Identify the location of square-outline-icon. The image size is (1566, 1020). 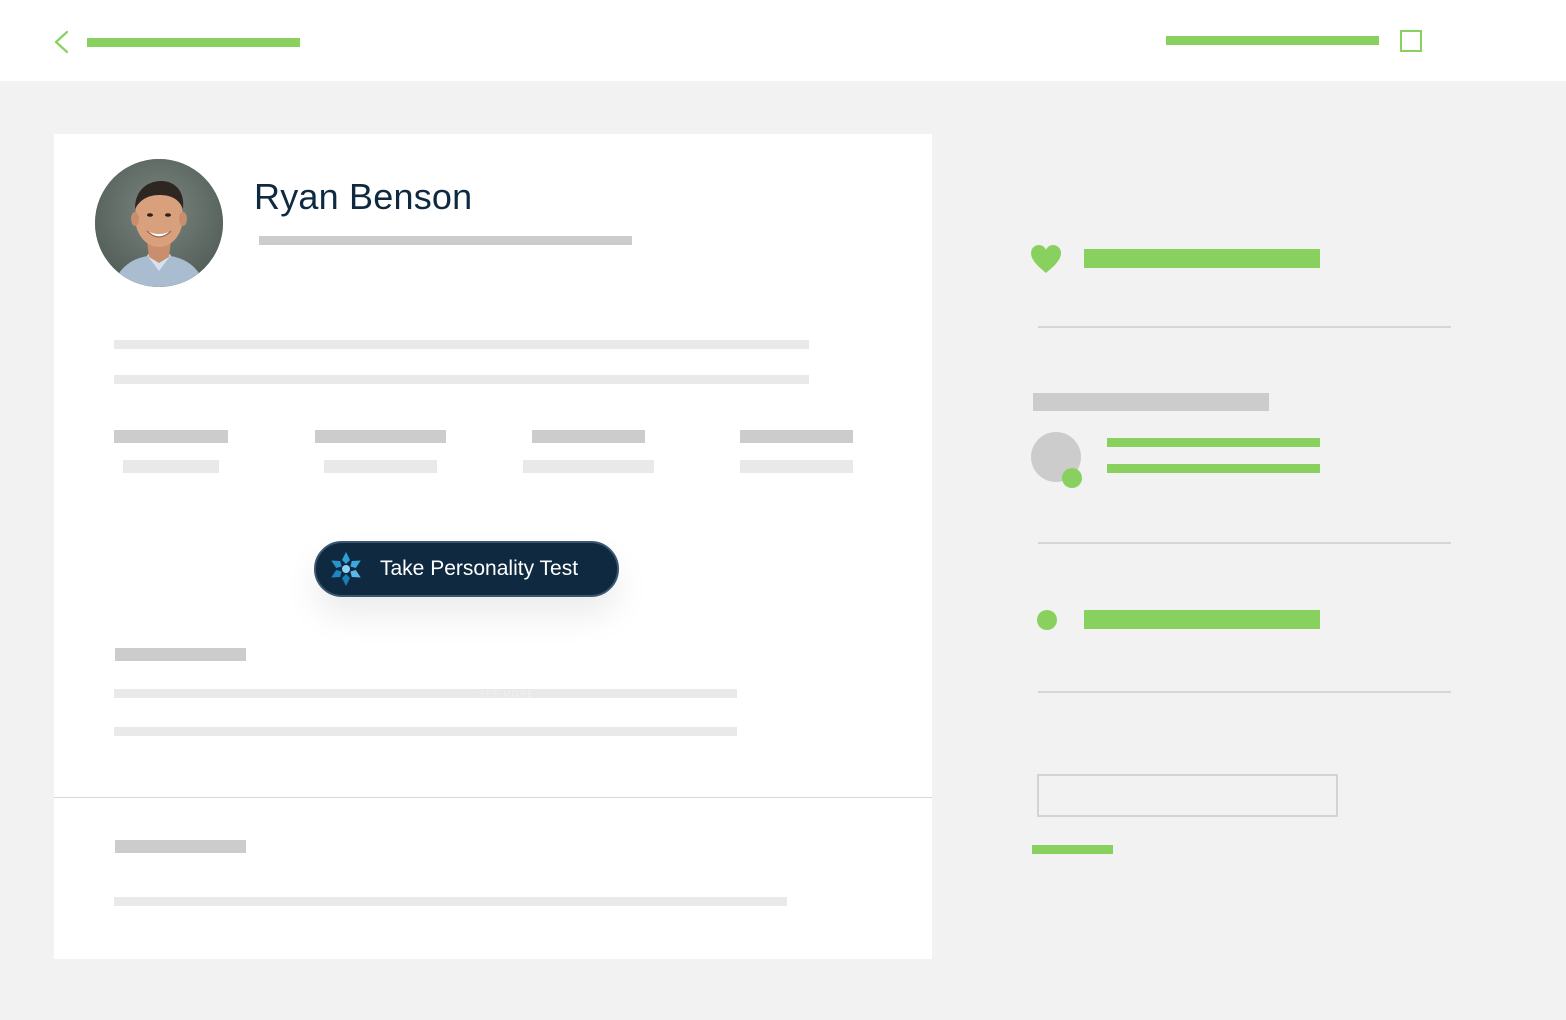
(1411, 41).